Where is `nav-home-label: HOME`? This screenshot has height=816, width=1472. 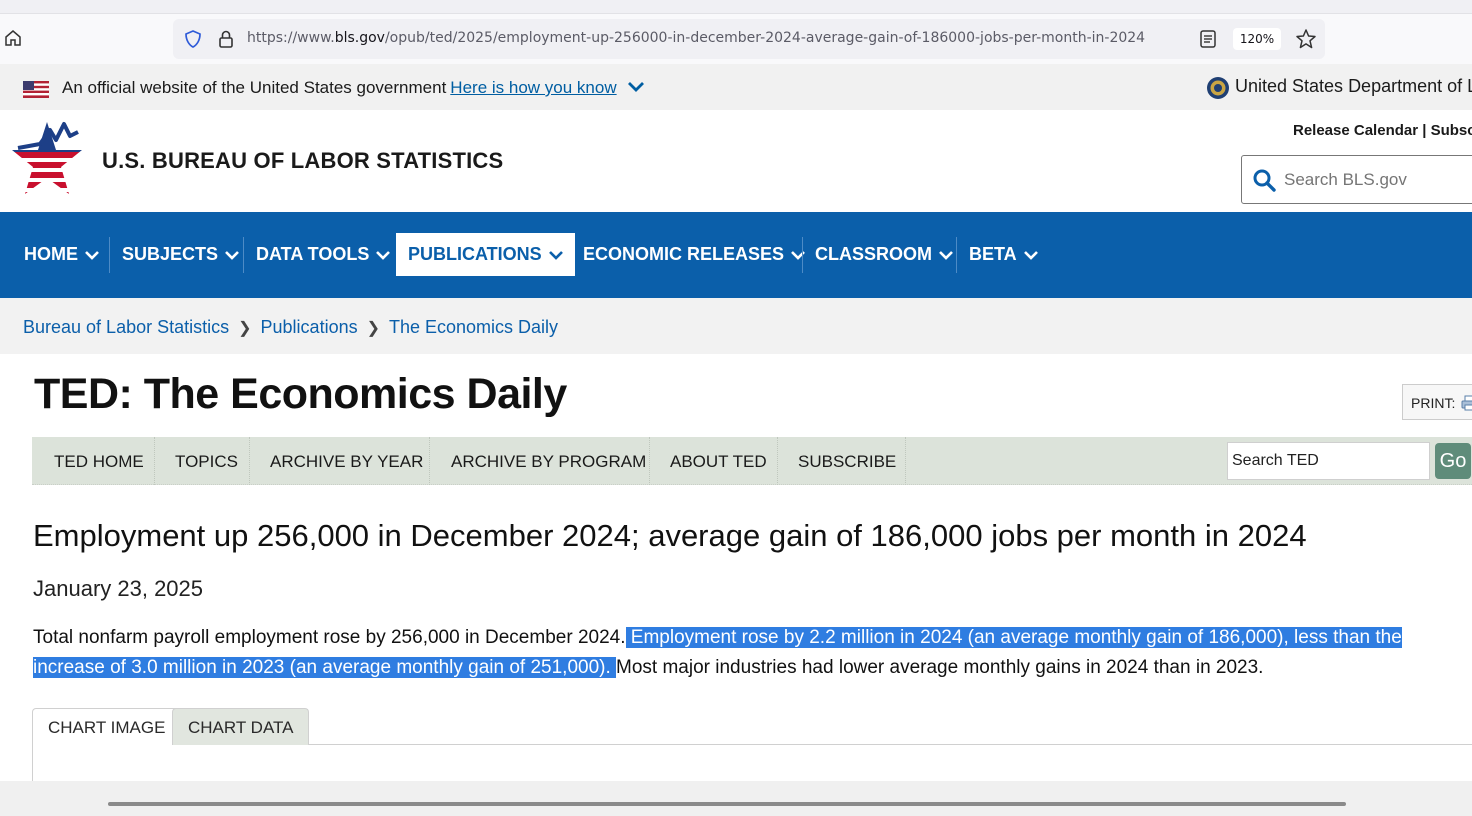
nav-home-label: HOME is located at coordinates (51, 254).